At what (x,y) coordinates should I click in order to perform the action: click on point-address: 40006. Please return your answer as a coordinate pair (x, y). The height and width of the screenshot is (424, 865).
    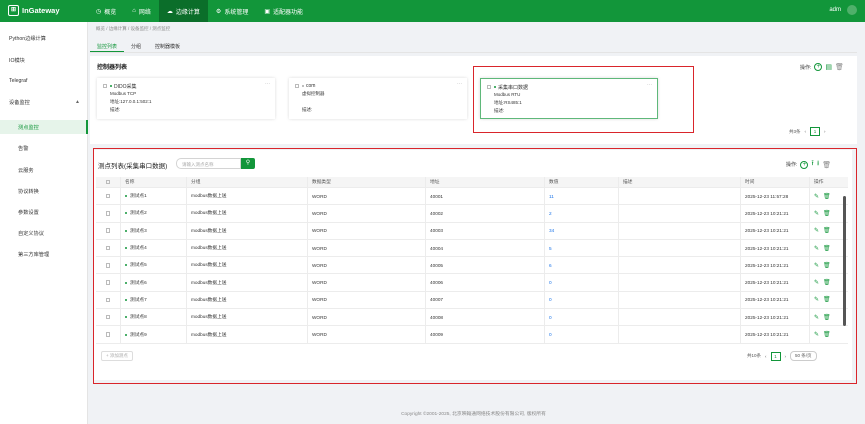
    Looking at the image, I should click on (437, 283).